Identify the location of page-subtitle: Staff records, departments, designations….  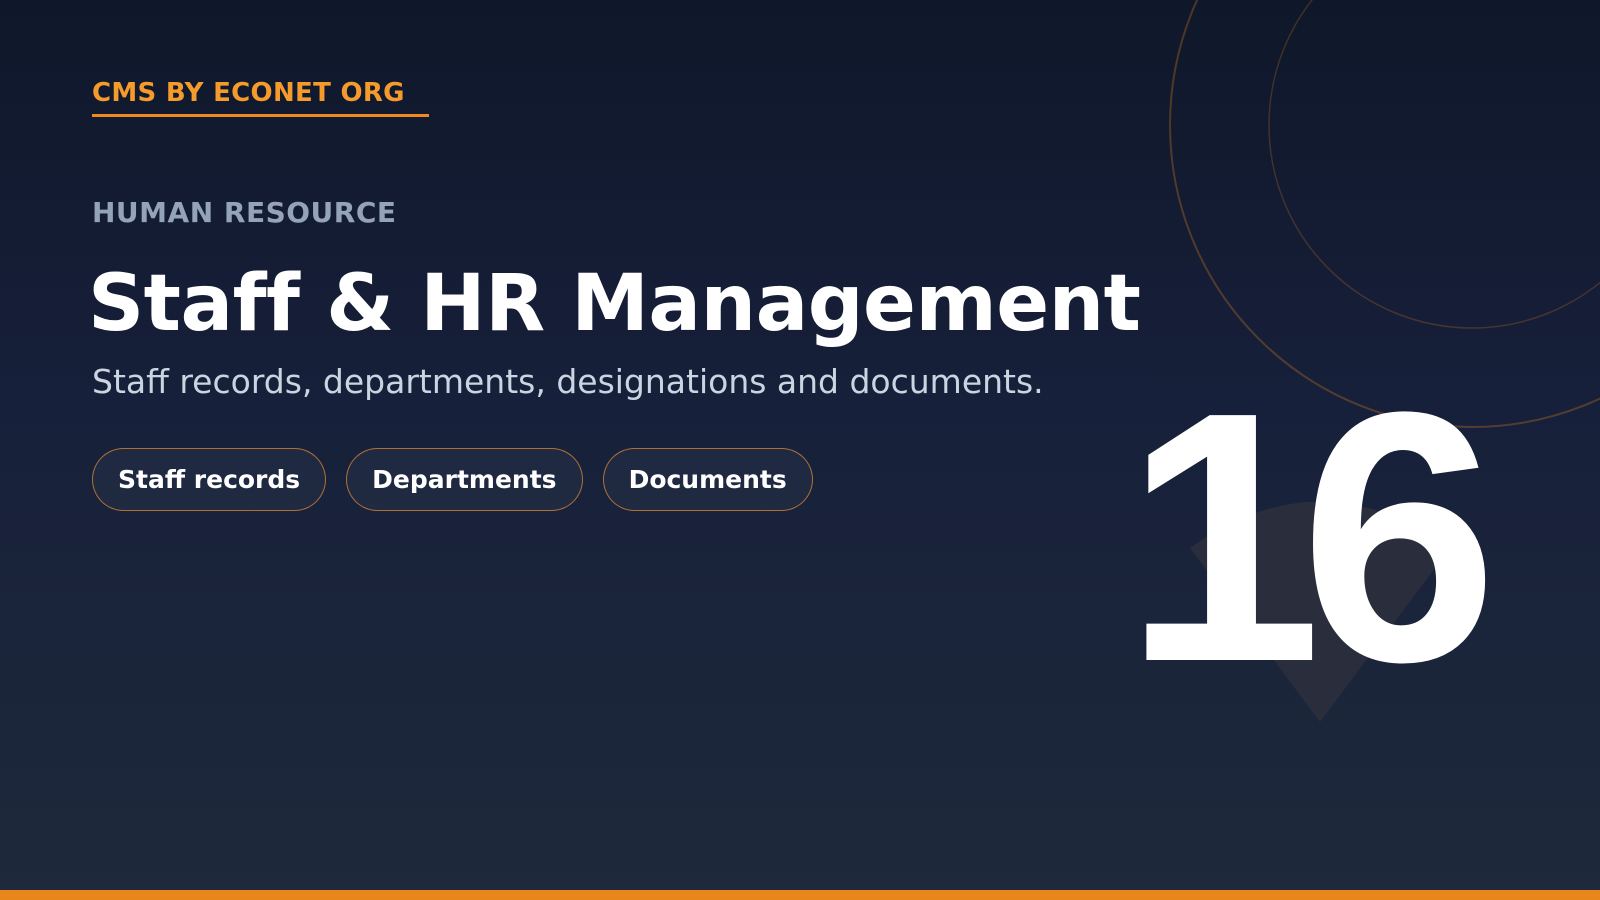
(568, 381).